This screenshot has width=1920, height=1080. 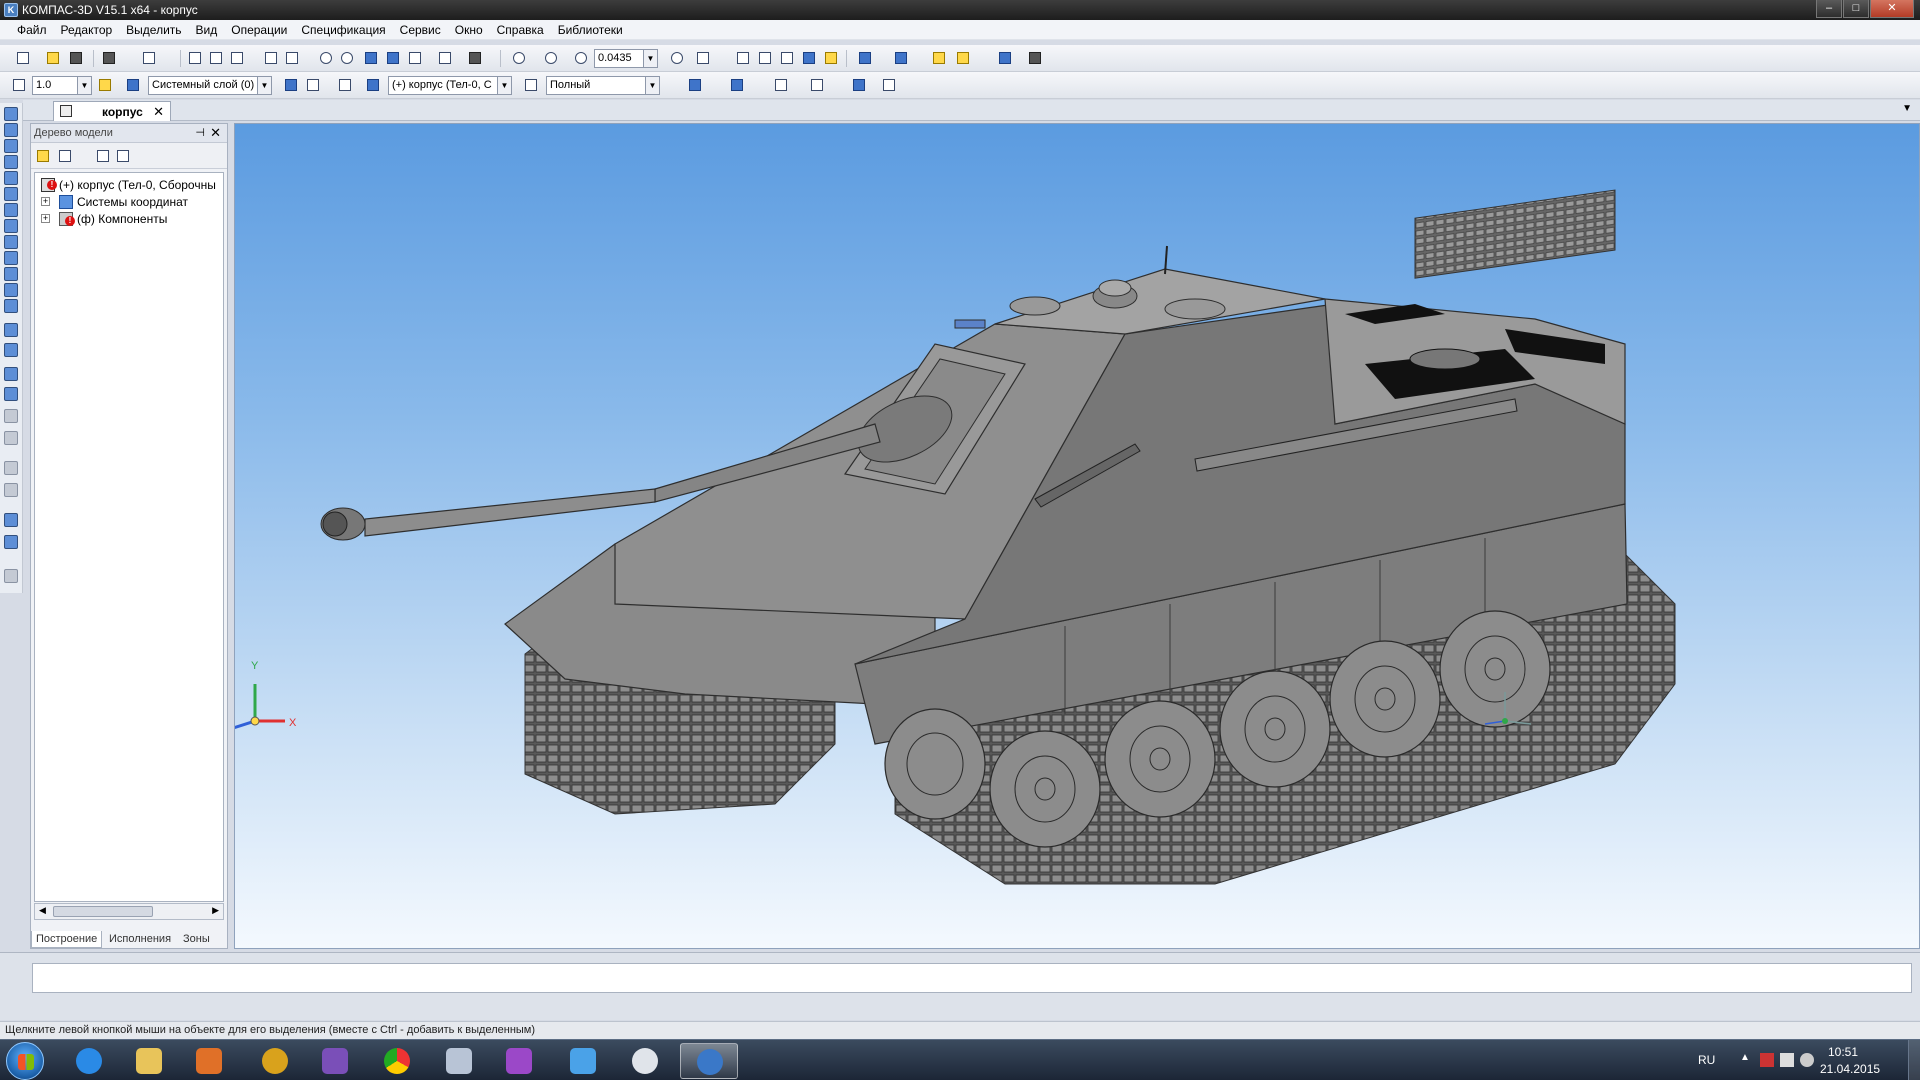 I want to click on taskbar-explorer, so click(x=149, y=1061).